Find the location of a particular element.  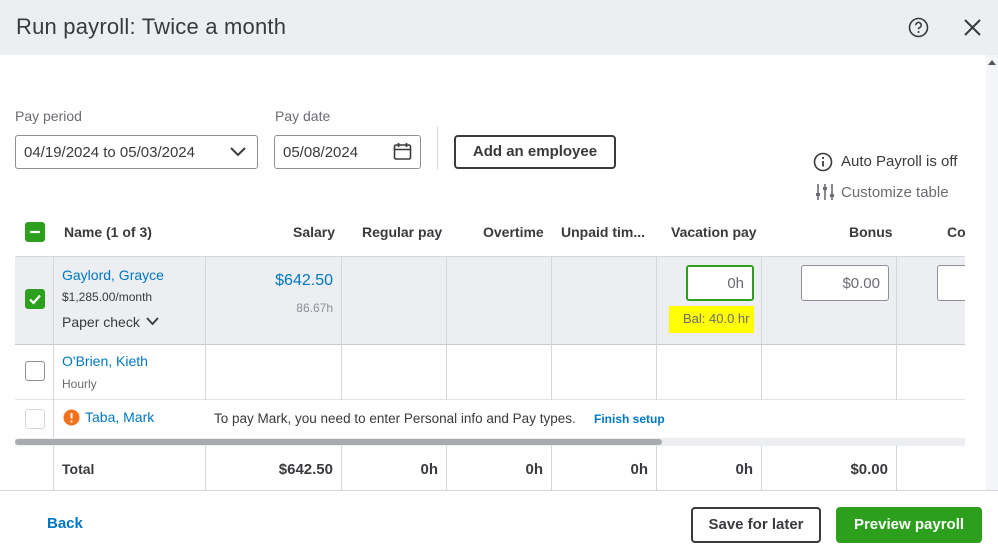

total-salary: $642.50 is located at coordinates (305, 469).